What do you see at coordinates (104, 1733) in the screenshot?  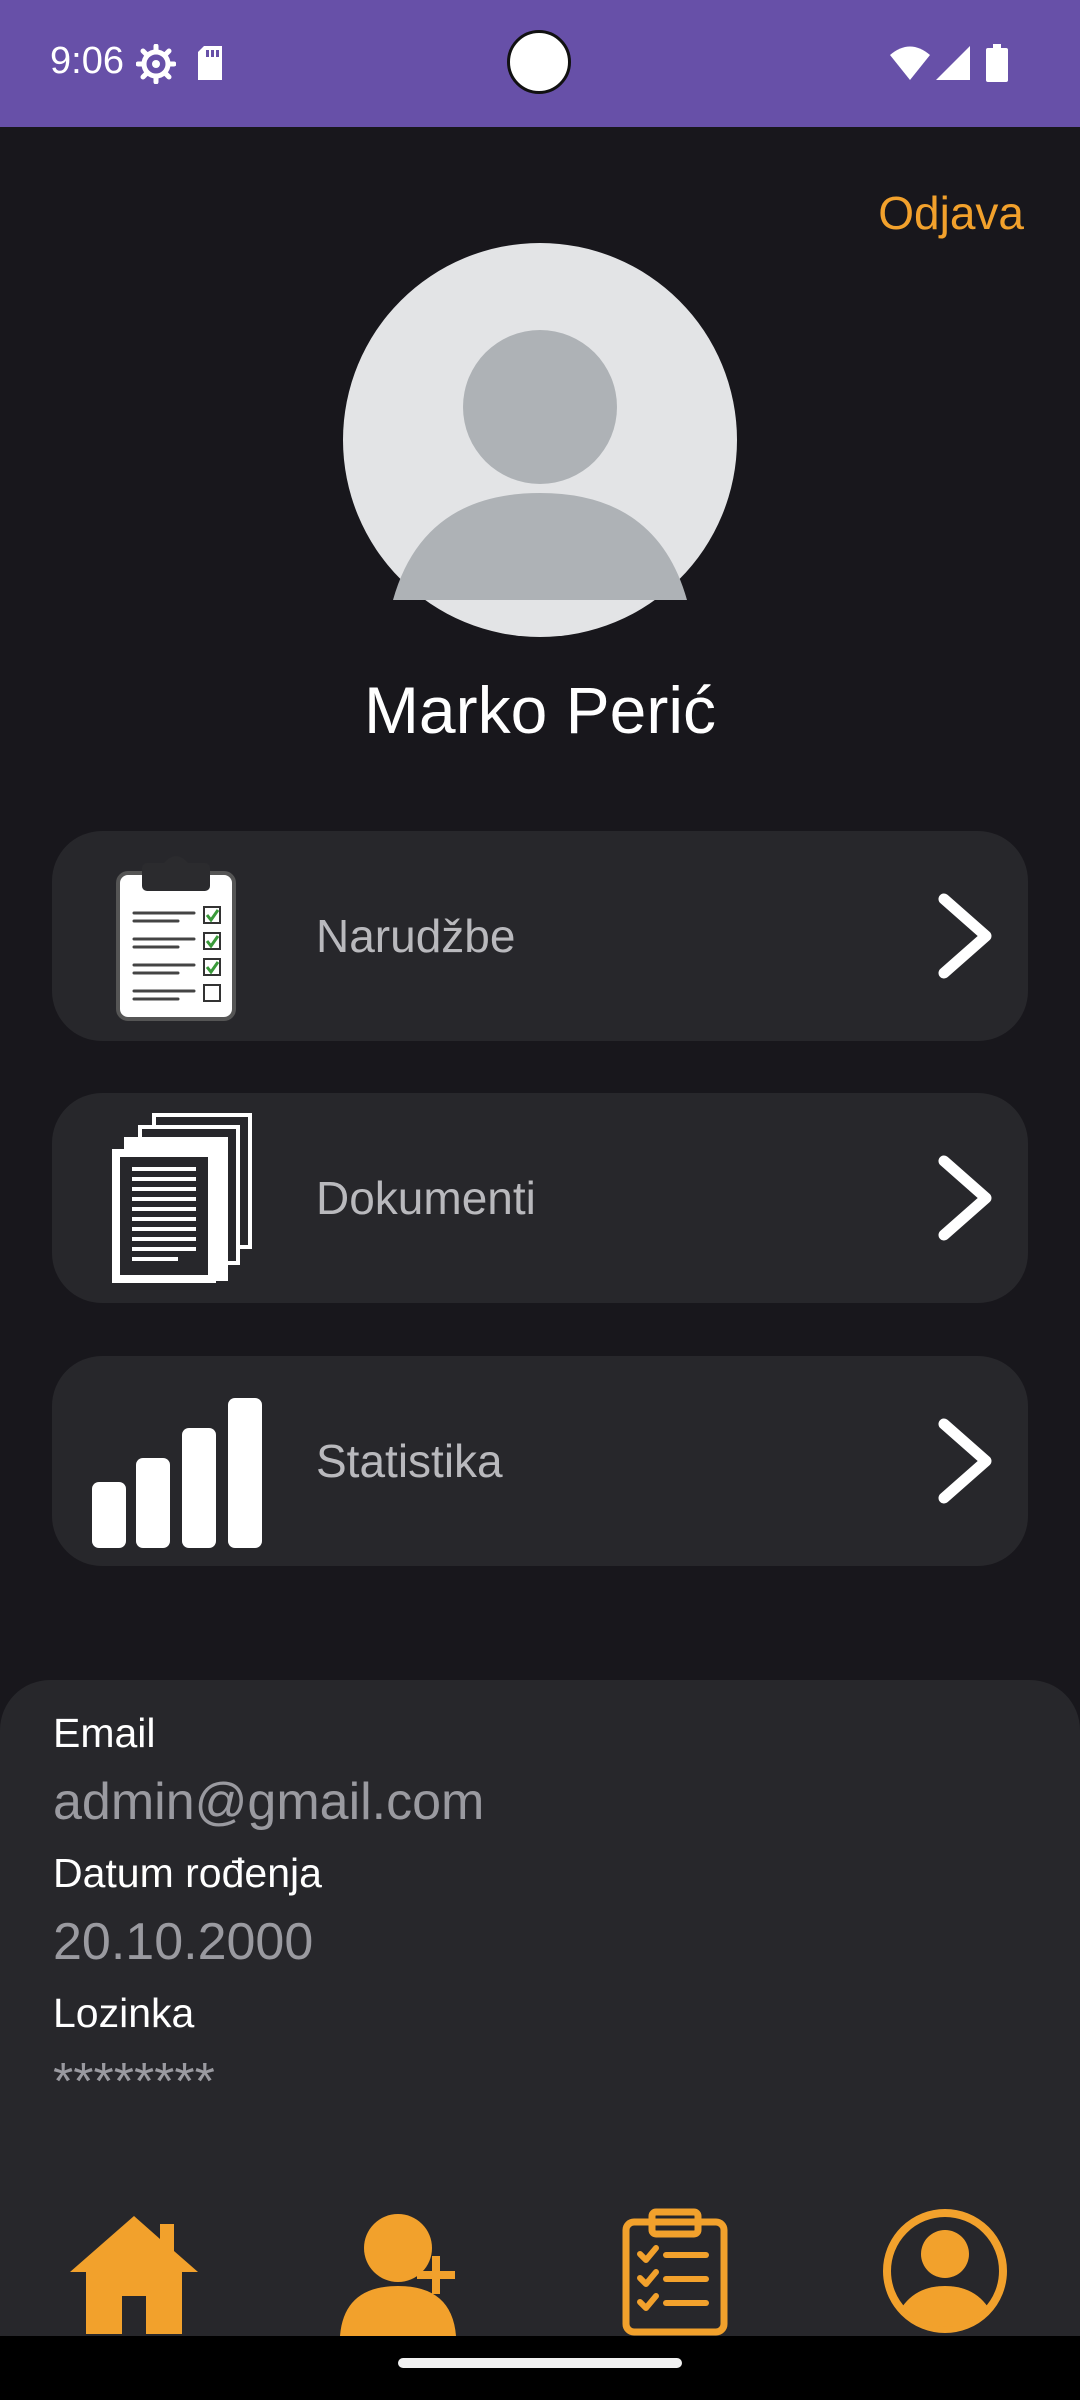 I see `email-label: Email` at bounding box center [104, 1733].